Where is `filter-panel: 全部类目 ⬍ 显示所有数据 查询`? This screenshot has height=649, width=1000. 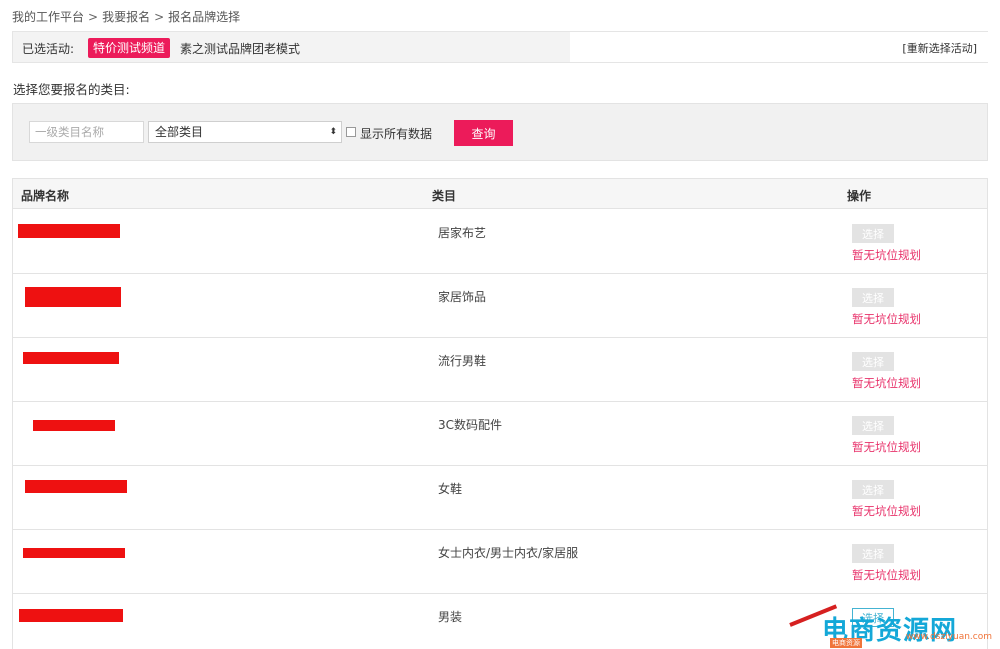 filter-panel: 全部类目 ⬍ 显示所有数据 查询 is located at coordinates (500, 132).